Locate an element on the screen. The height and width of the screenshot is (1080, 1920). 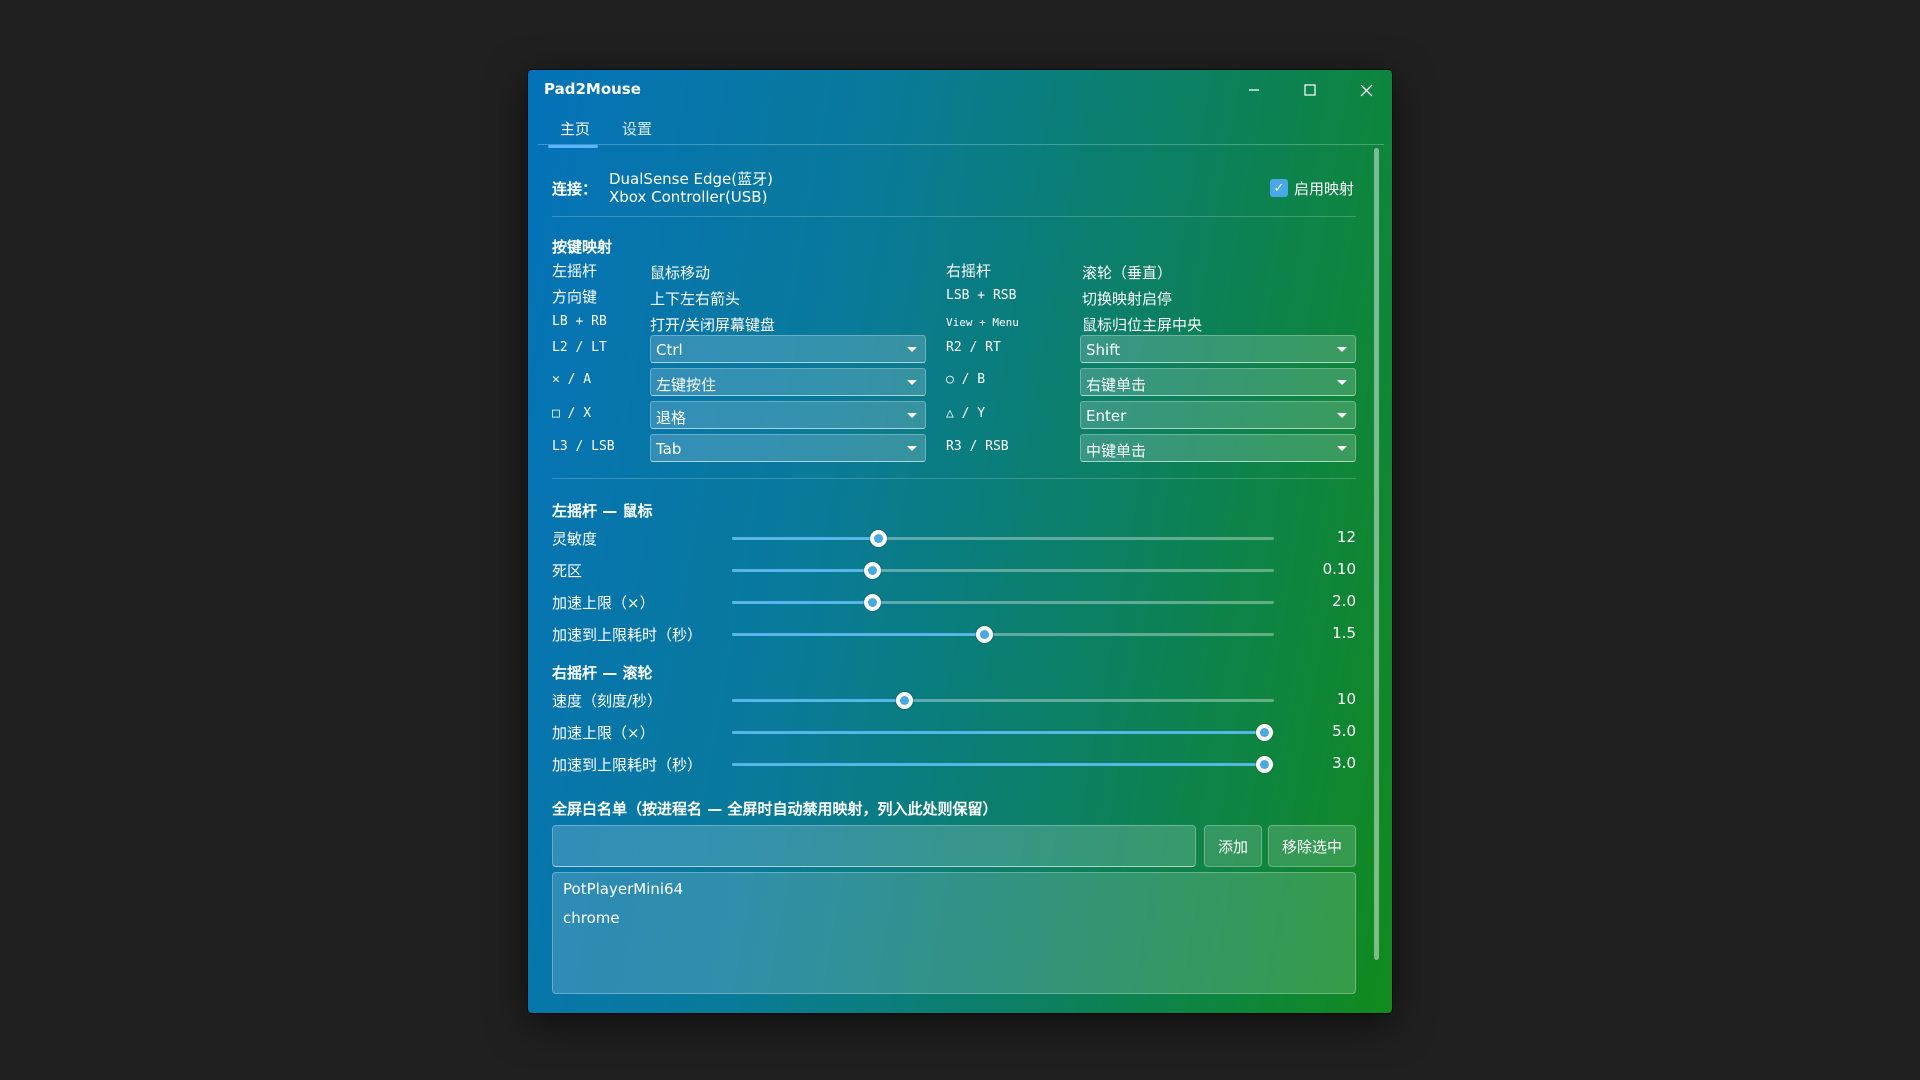
select-r3: 中键单击 is located at coordinates (1218, 448).